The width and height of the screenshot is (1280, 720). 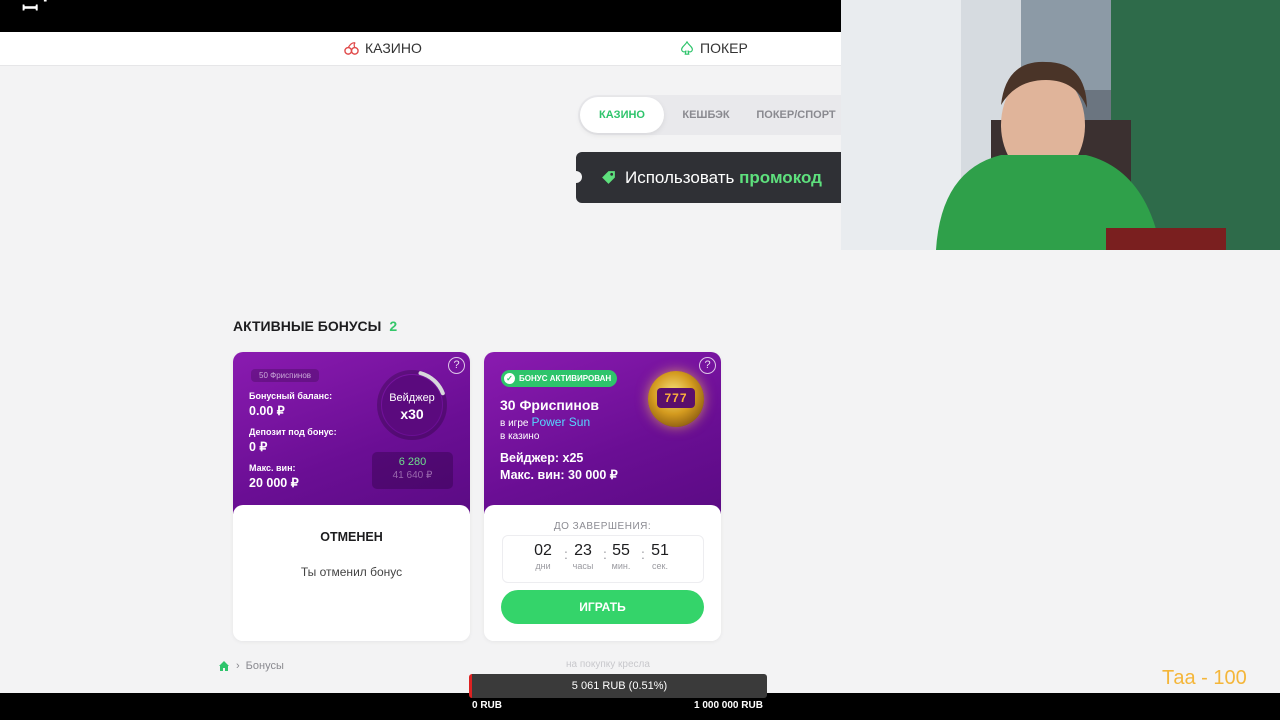 What do you see at coordinates (687, 48) in the screenshot?
I see `spade-icon` at bounding box center [687, 48].